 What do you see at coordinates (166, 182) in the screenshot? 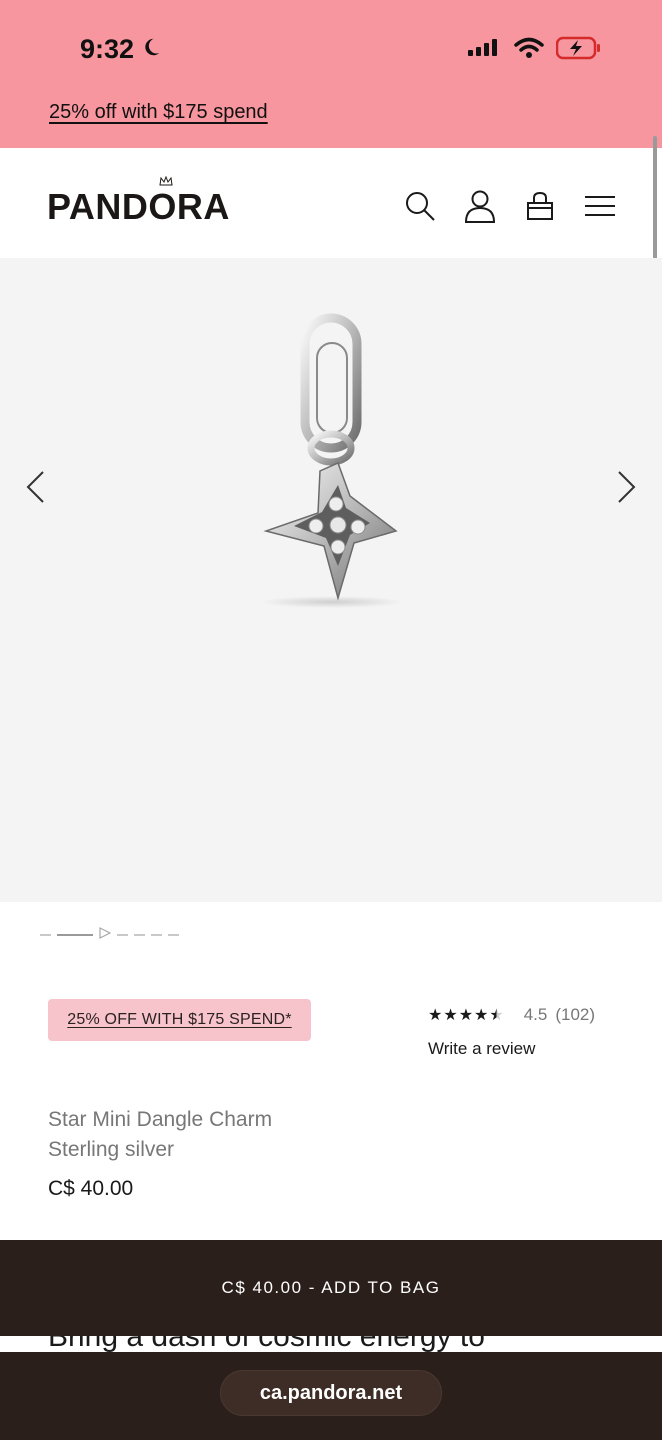
I see `crown-icon` at bounding box center [166, 182].